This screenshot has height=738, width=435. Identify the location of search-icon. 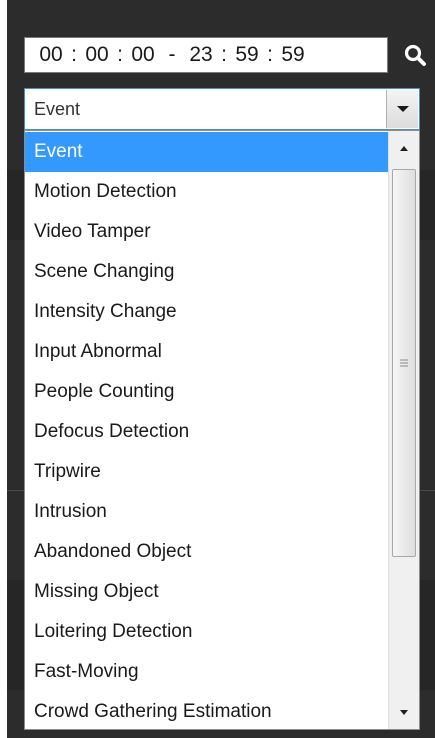
(415, 55).